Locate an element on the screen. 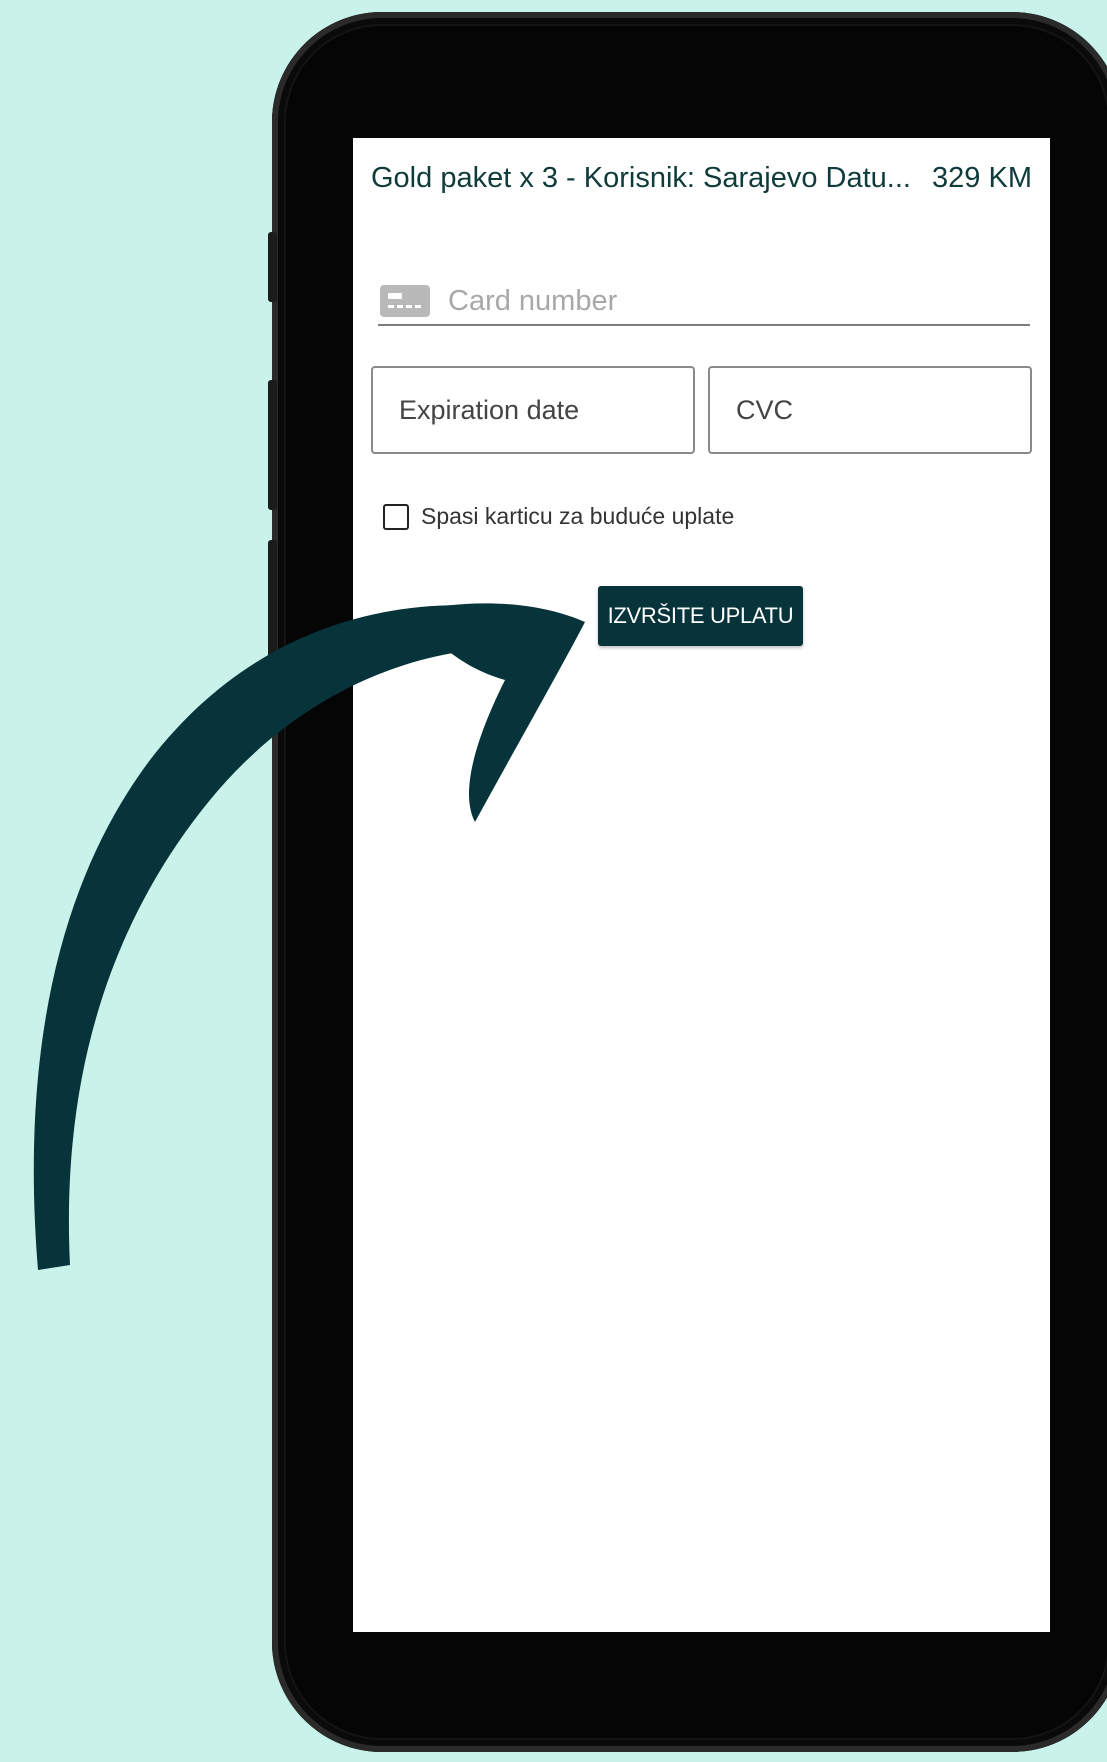 Image resolution: width=1107 pixels, height=1762 pixels. card-number-placeholder: Card number is located at coordinates (533, 300).